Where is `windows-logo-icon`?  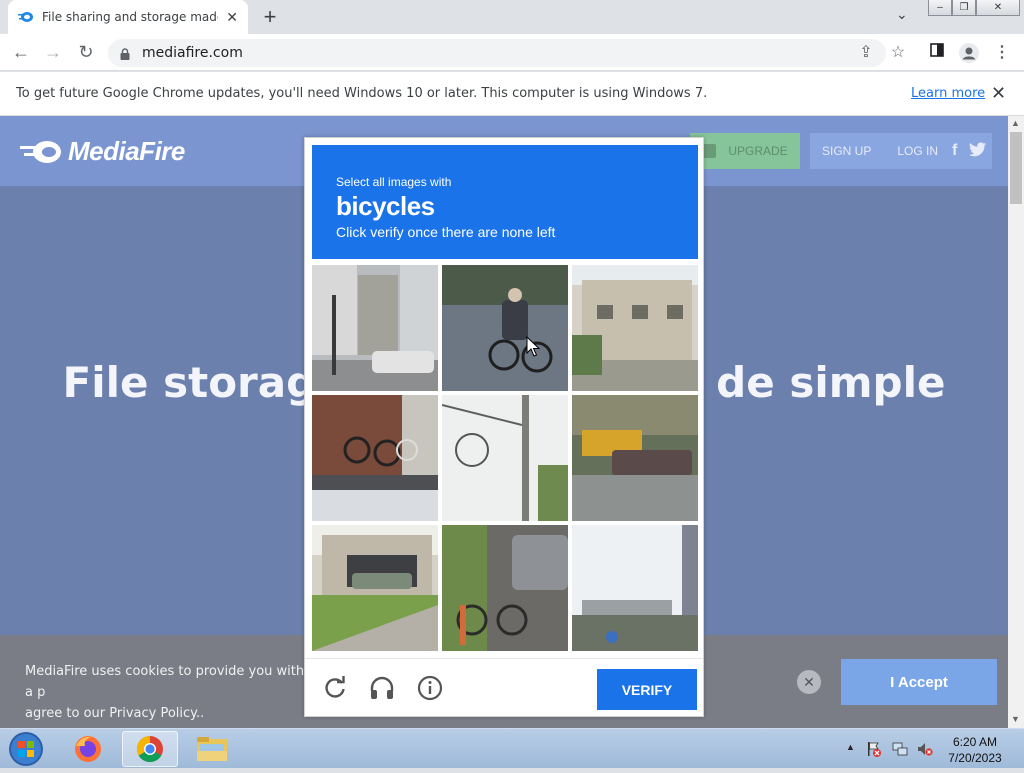 windows-logo-icon is located at coordinates (26, 749).